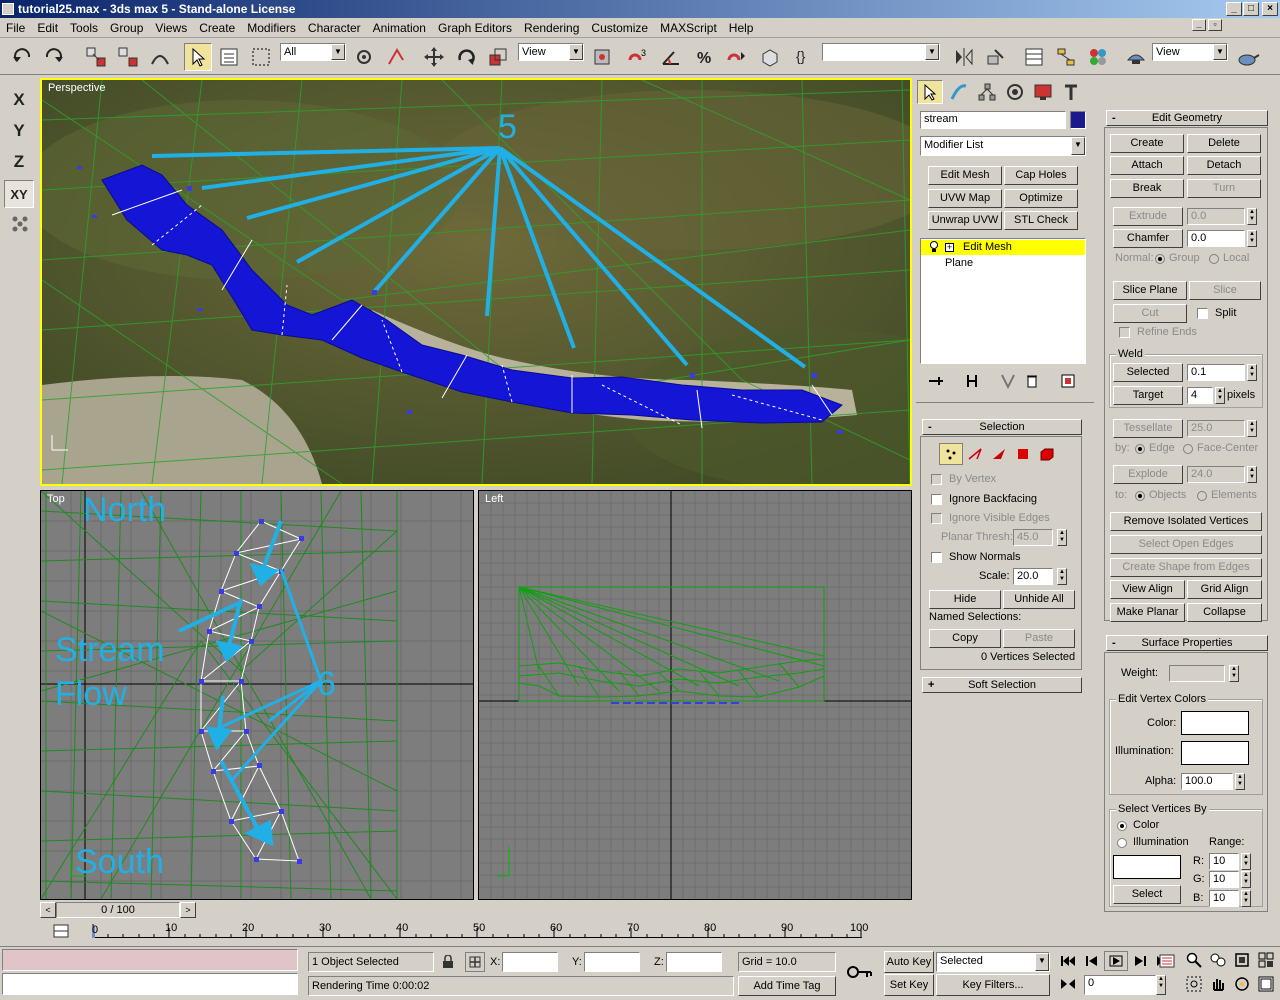 Image resolution: width=1280 pixels, height=1000 pixels. What do you see at coordinates (1194, 984) in the screenshot?
I see `region-zoom-icon` at bounding box center [1194, 984].